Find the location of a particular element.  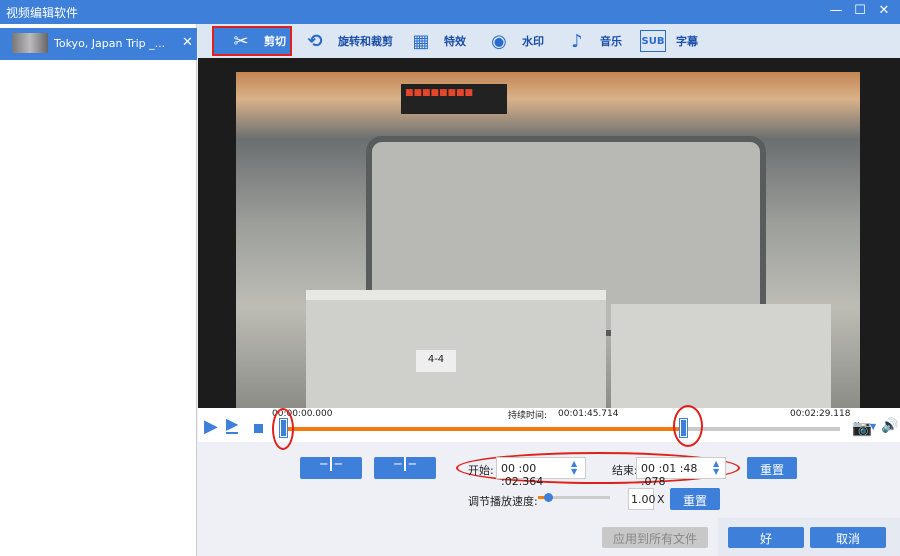

start-label: 开始: is located at coordinates (481, 470).